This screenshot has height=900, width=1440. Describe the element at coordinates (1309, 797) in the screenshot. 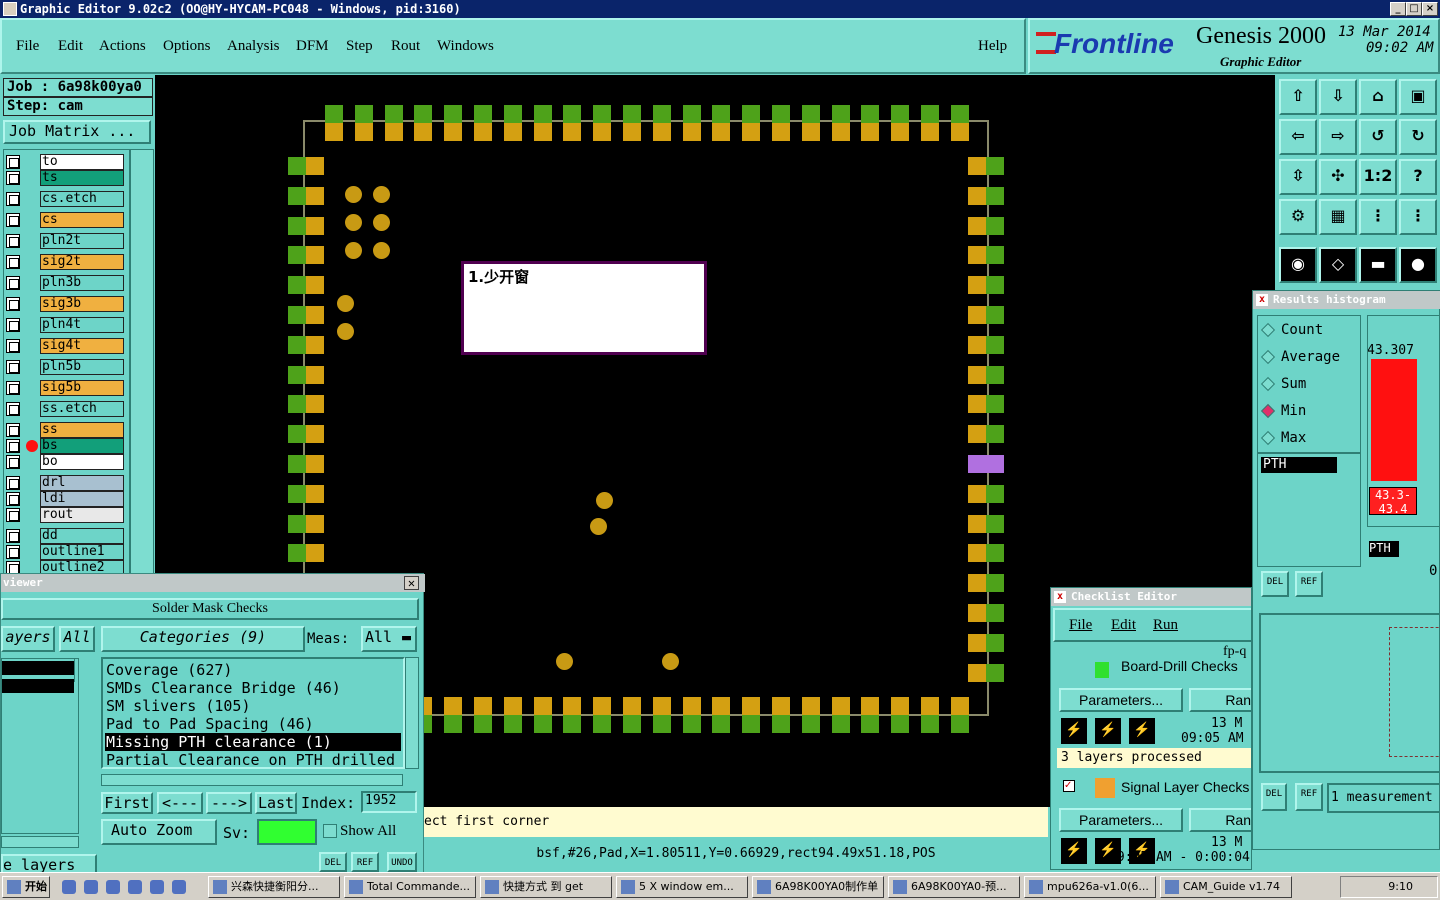

I see `meas-ref-button: REF` at that location.